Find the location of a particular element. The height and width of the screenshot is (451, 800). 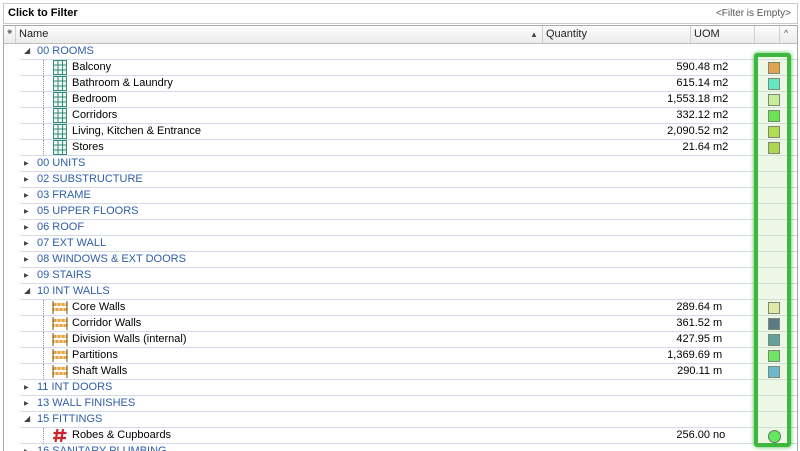

table-row: Bathroom & Laundry 615.14 m2 is located at coordinates (400, 84).